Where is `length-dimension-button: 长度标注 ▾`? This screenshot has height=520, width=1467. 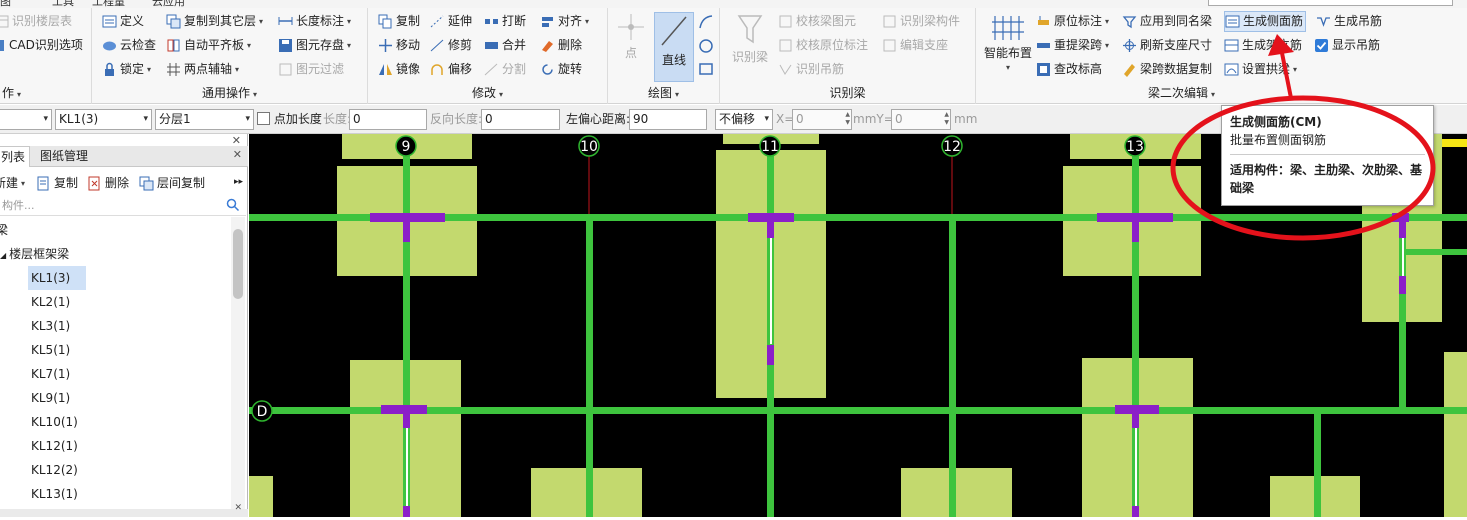 length-dimension-button: 长度标注 ▾ is located at coordinates (314, 21).